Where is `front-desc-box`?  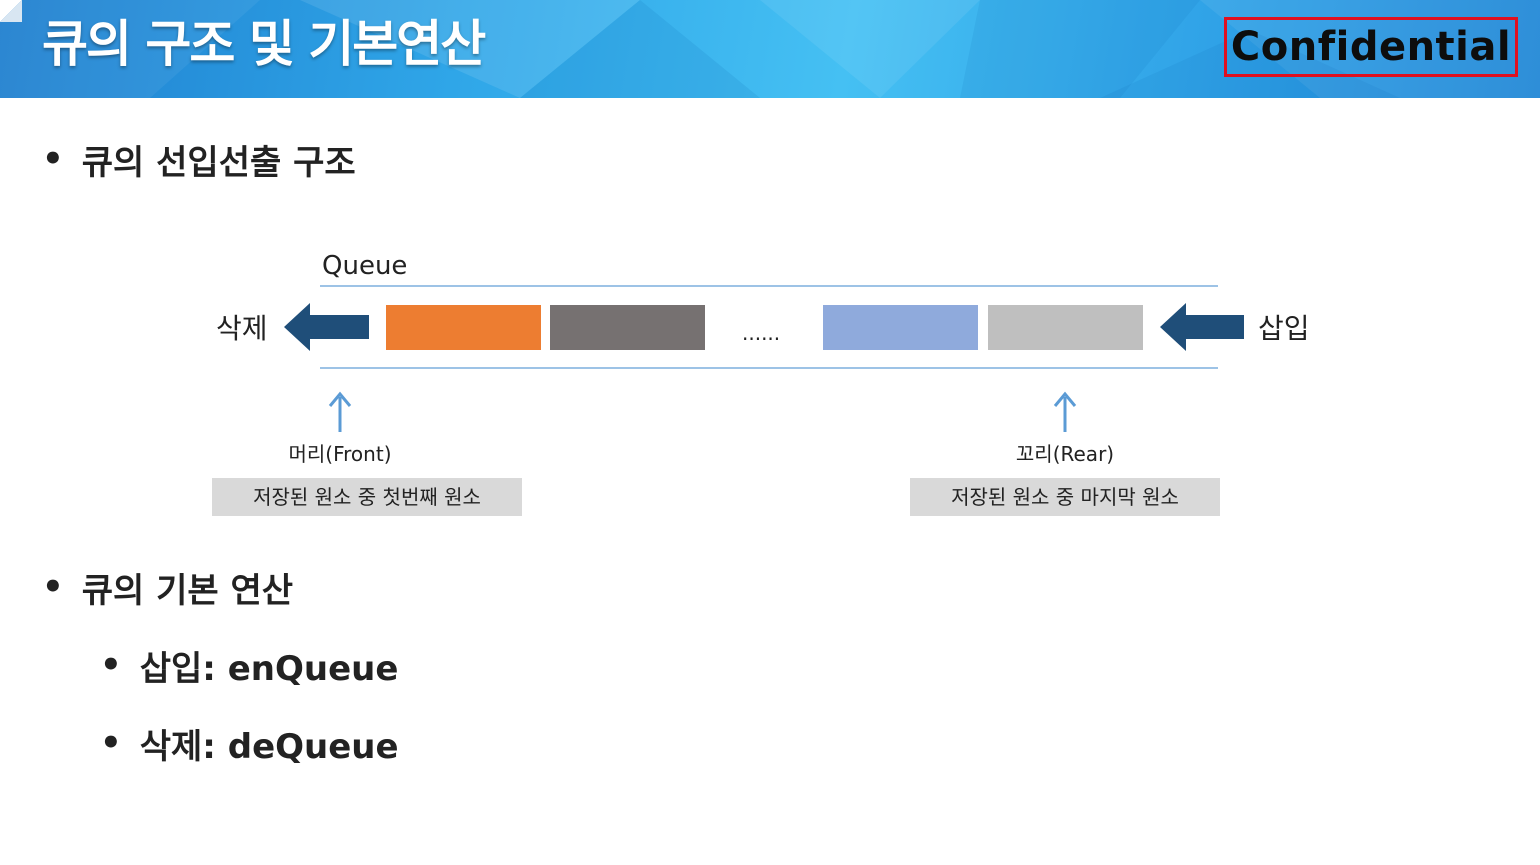
front-desc-box is located at coordinates (367, 497).